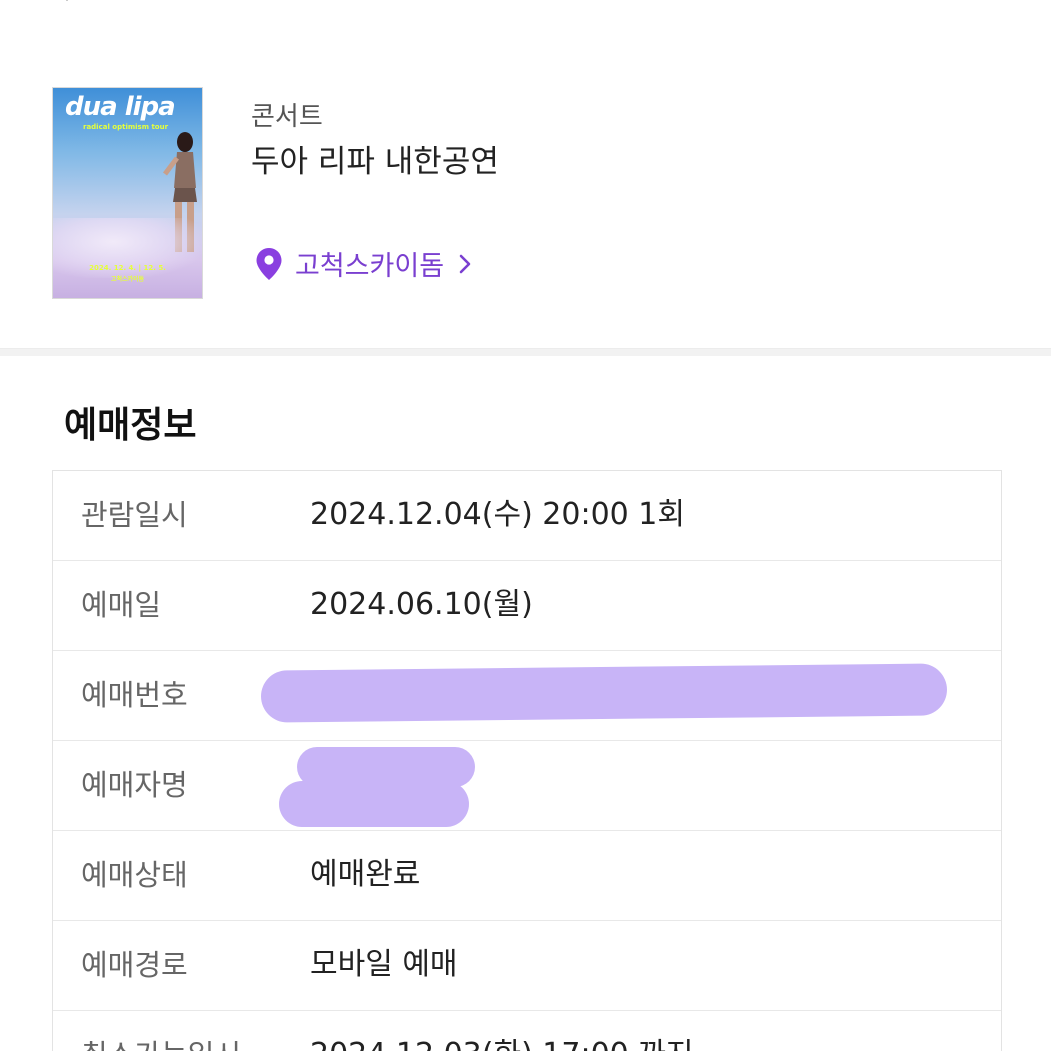 Image resolution: width=1051 pixels, height=1051 pixels. What do you see at coordinates (527, 786) in the screenshot?
I see `info-row-booker-name: 예매자명` at bounding box center [527, 786].